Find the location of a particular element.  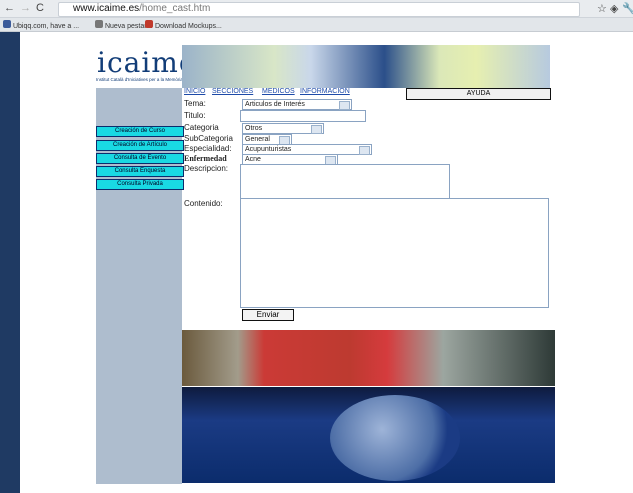

bookmark-nueva-pestana: Nueva pestaña is located at coordinates (123, 25).